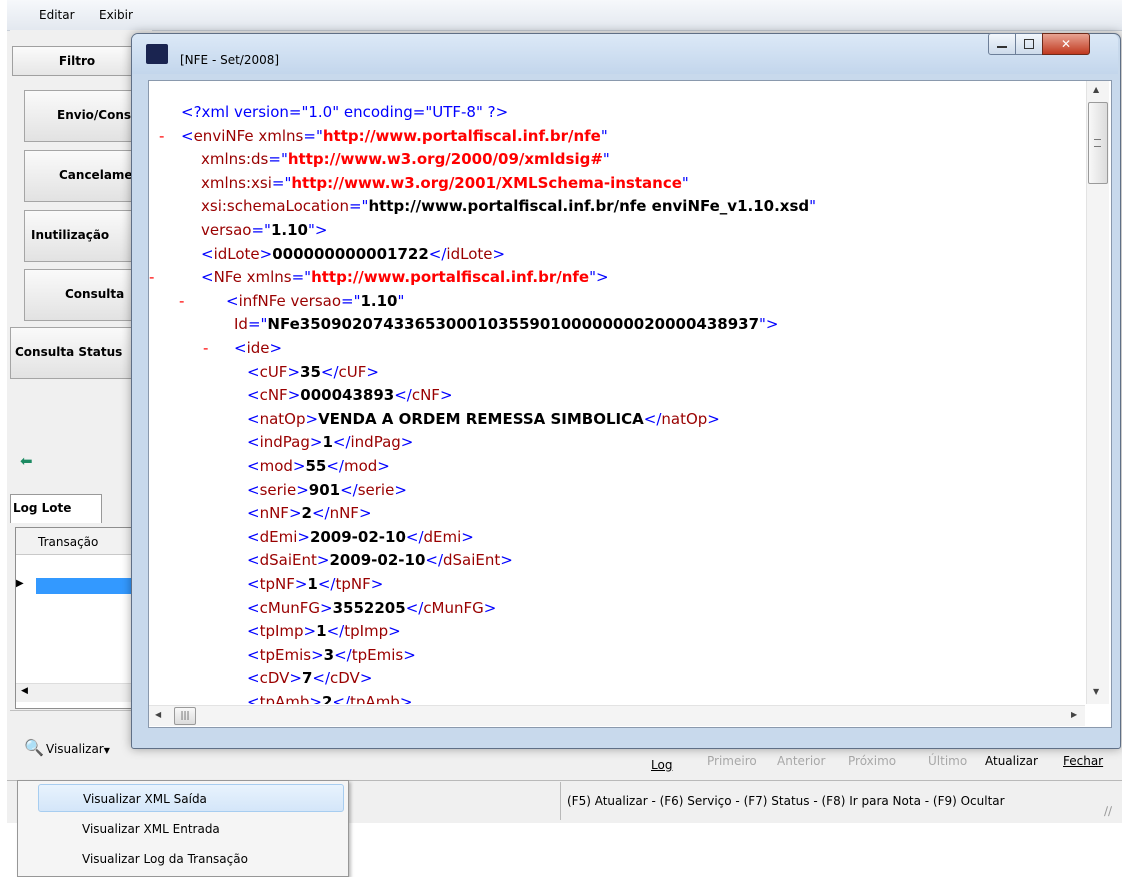 This screenshot has width=1122, height=877. Describe the element at coordinates (1074, 714) in the screenshot. I see `scroll-right-icon: ▶` at that location.